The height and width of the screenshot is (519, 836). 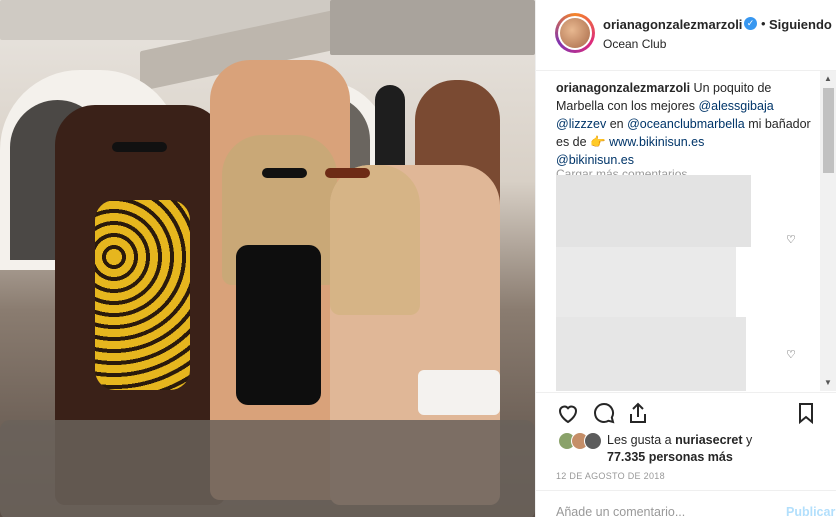 I want to click on verified-badge-icon: ✓, so click(x=750, y=23).